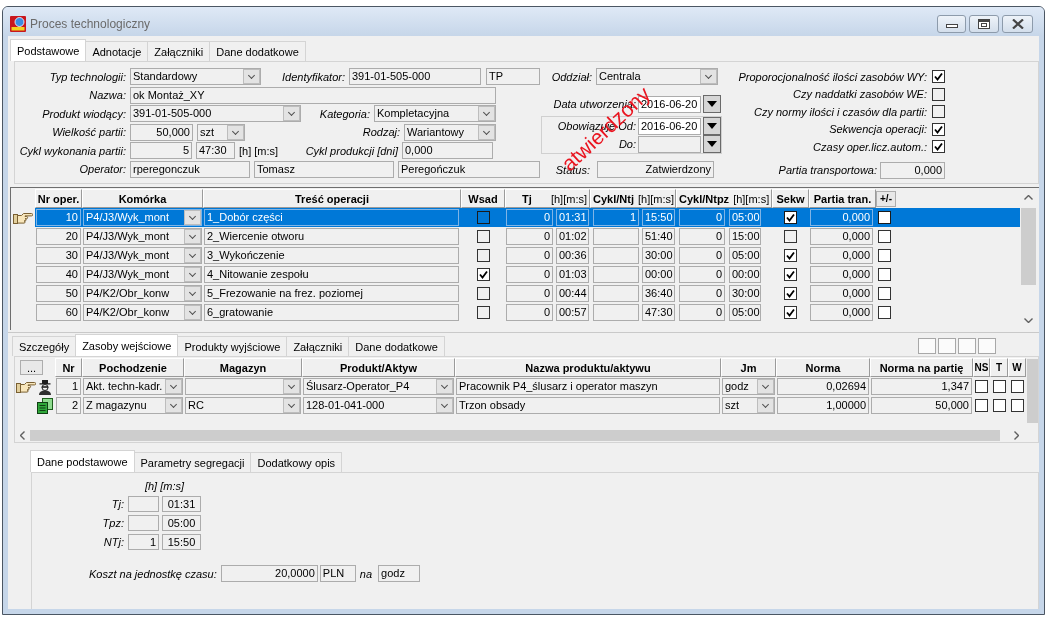 This screenshot has width=1049, height=619. Describe the element at coordinates (232, 346) in the screenshot. I see `tab: Produkty wyjściowe` at that location.